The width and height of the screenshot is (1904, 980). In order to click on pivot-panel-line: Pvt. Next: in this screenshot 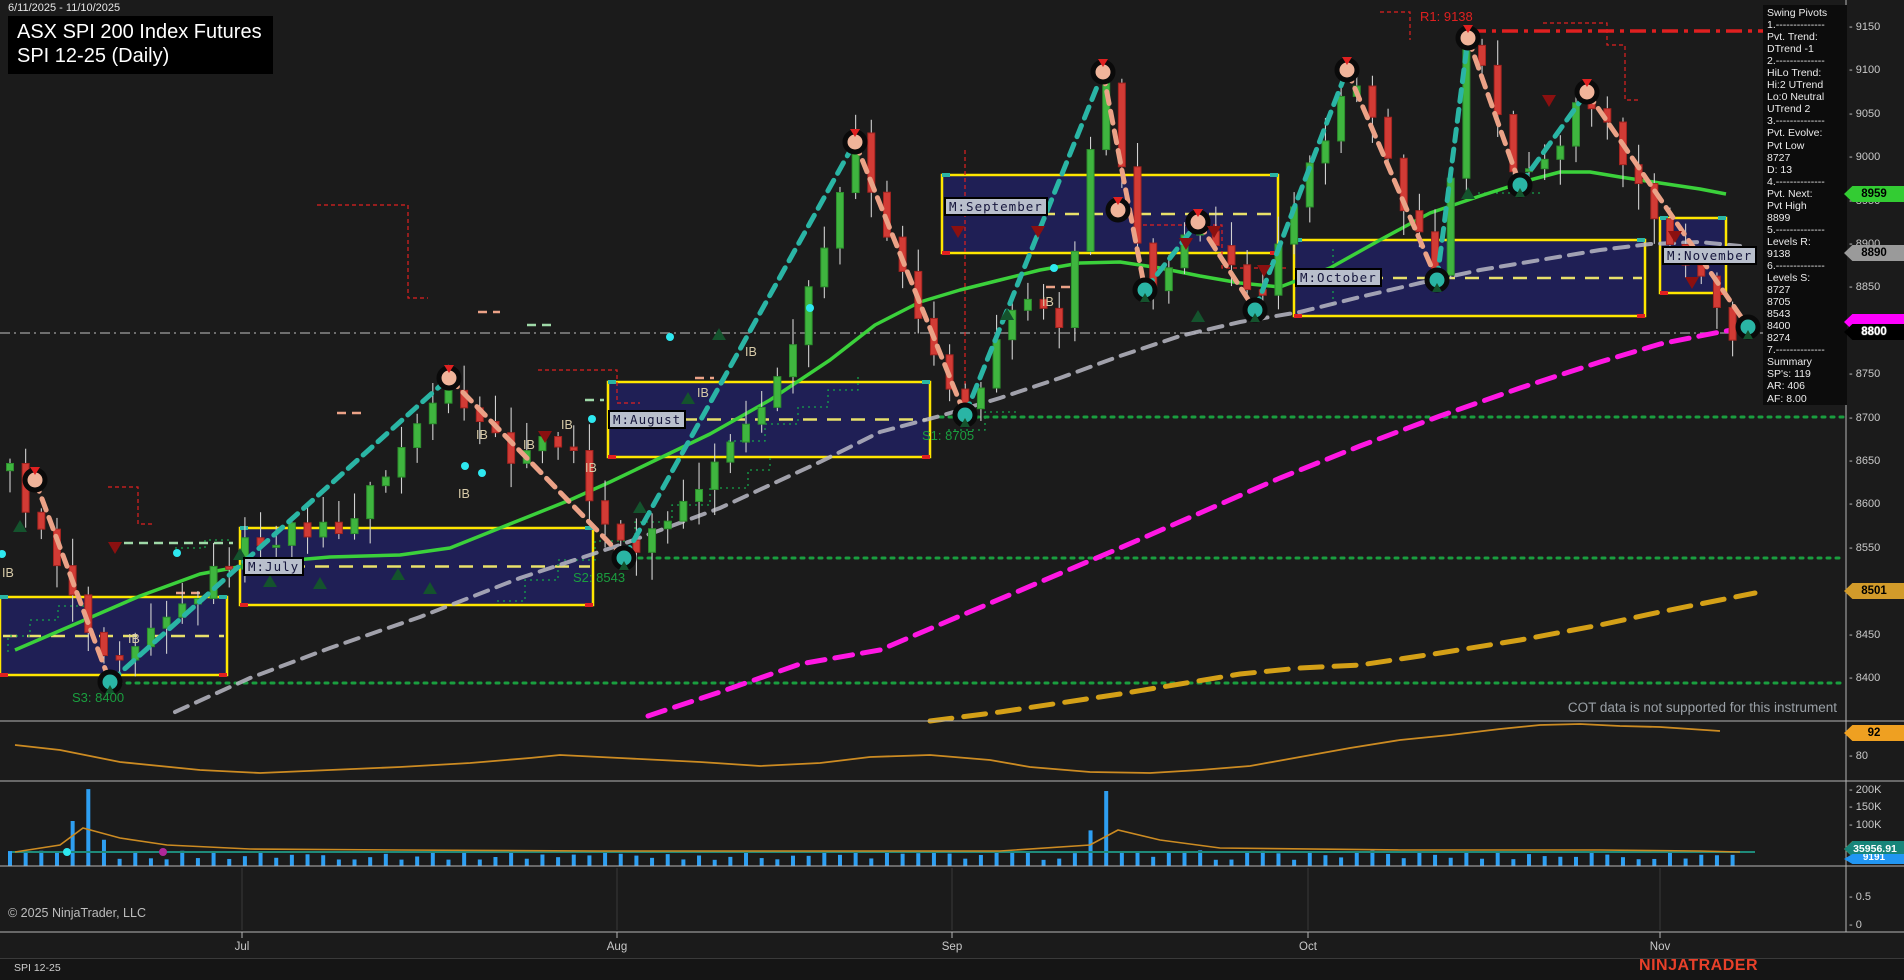, I will do `click(1790, 193)`.